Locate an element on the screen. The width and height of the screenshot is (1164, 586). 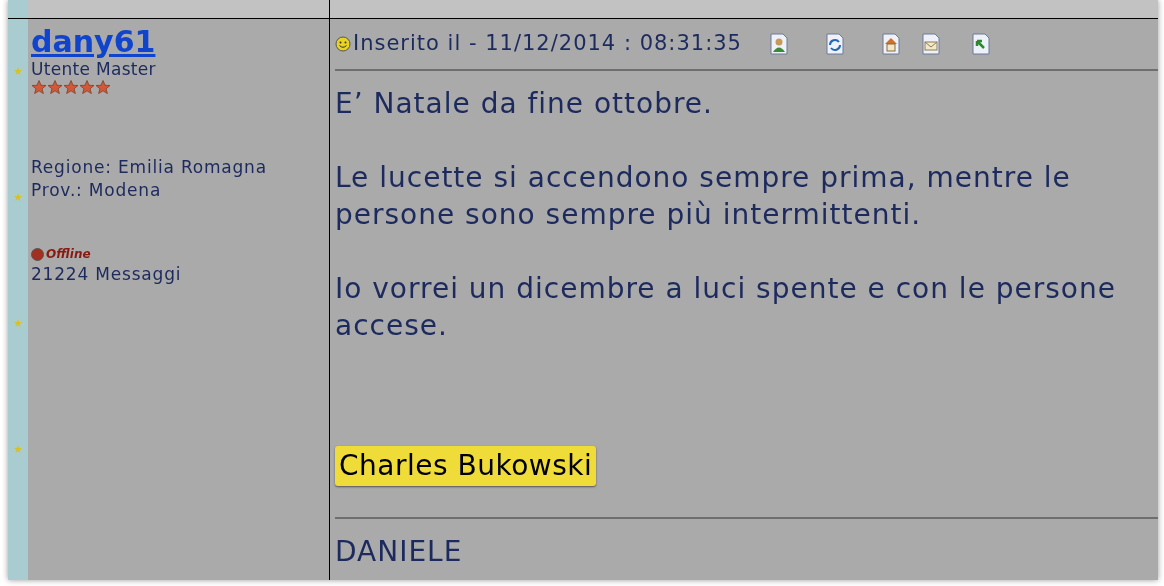
post-date: Inserito il - 11/12/2014 : 08:31:35 is located at coordinates (547, 44).